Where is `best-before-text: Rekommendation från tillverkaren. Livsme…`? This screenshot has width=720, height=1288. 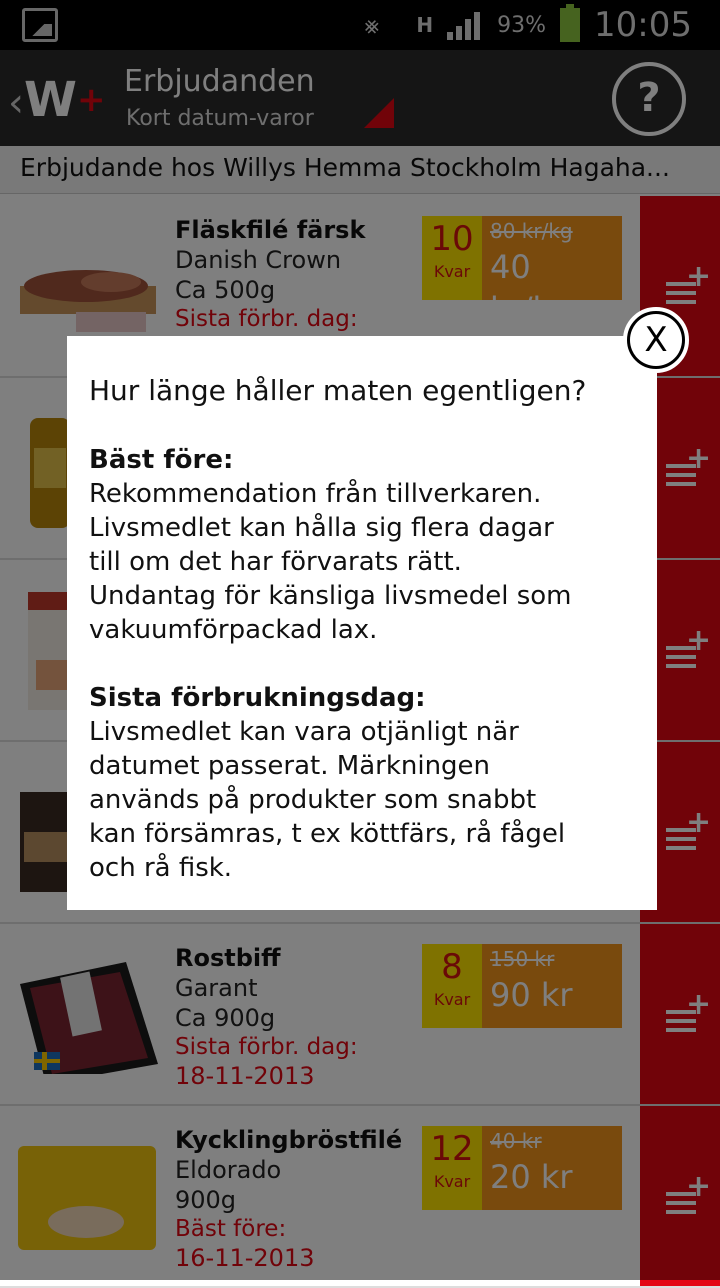 best-before-text: Rekommendation från tillverkaren. Livsme… is located at coordinates (330, 562).